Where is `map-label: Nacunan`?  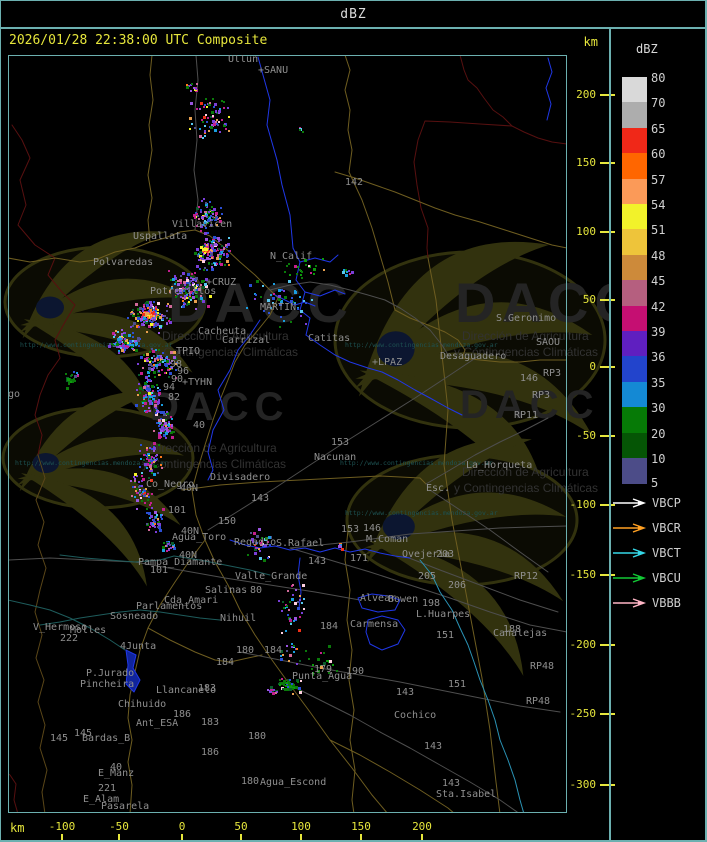
map-label: Nacunan is located at coordinates (335, 457).